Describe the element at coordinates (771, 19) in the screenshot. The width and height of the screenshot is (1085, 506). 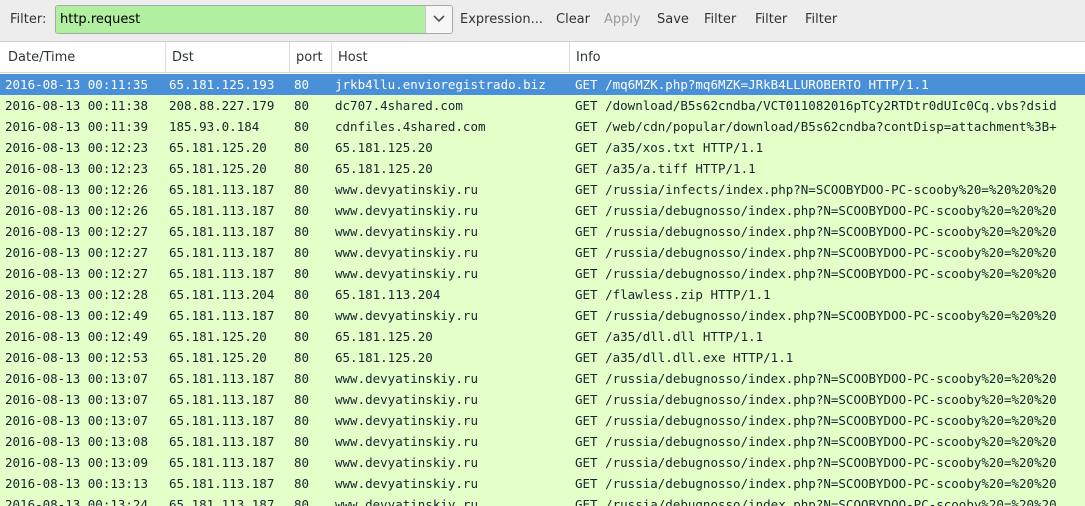
I see `filter-button-2: Filter` at that location.